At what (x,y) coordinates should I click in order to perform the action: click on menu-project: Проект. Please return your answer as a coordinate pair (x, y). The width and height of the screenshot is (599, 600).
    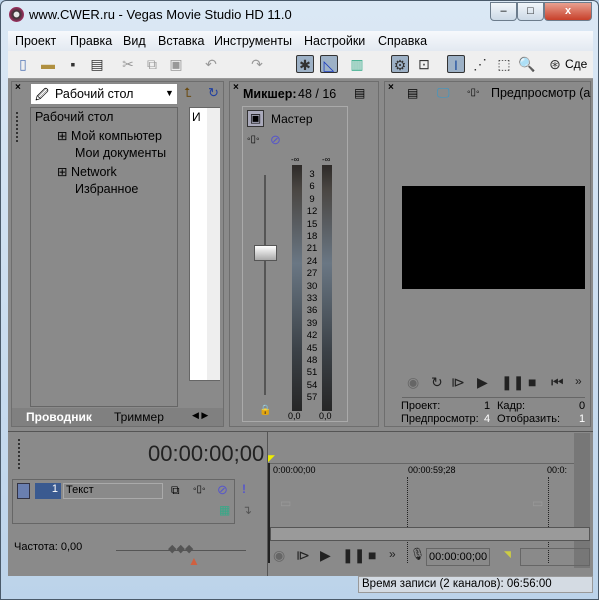
    Looking at the image, I should click on (35, 41).